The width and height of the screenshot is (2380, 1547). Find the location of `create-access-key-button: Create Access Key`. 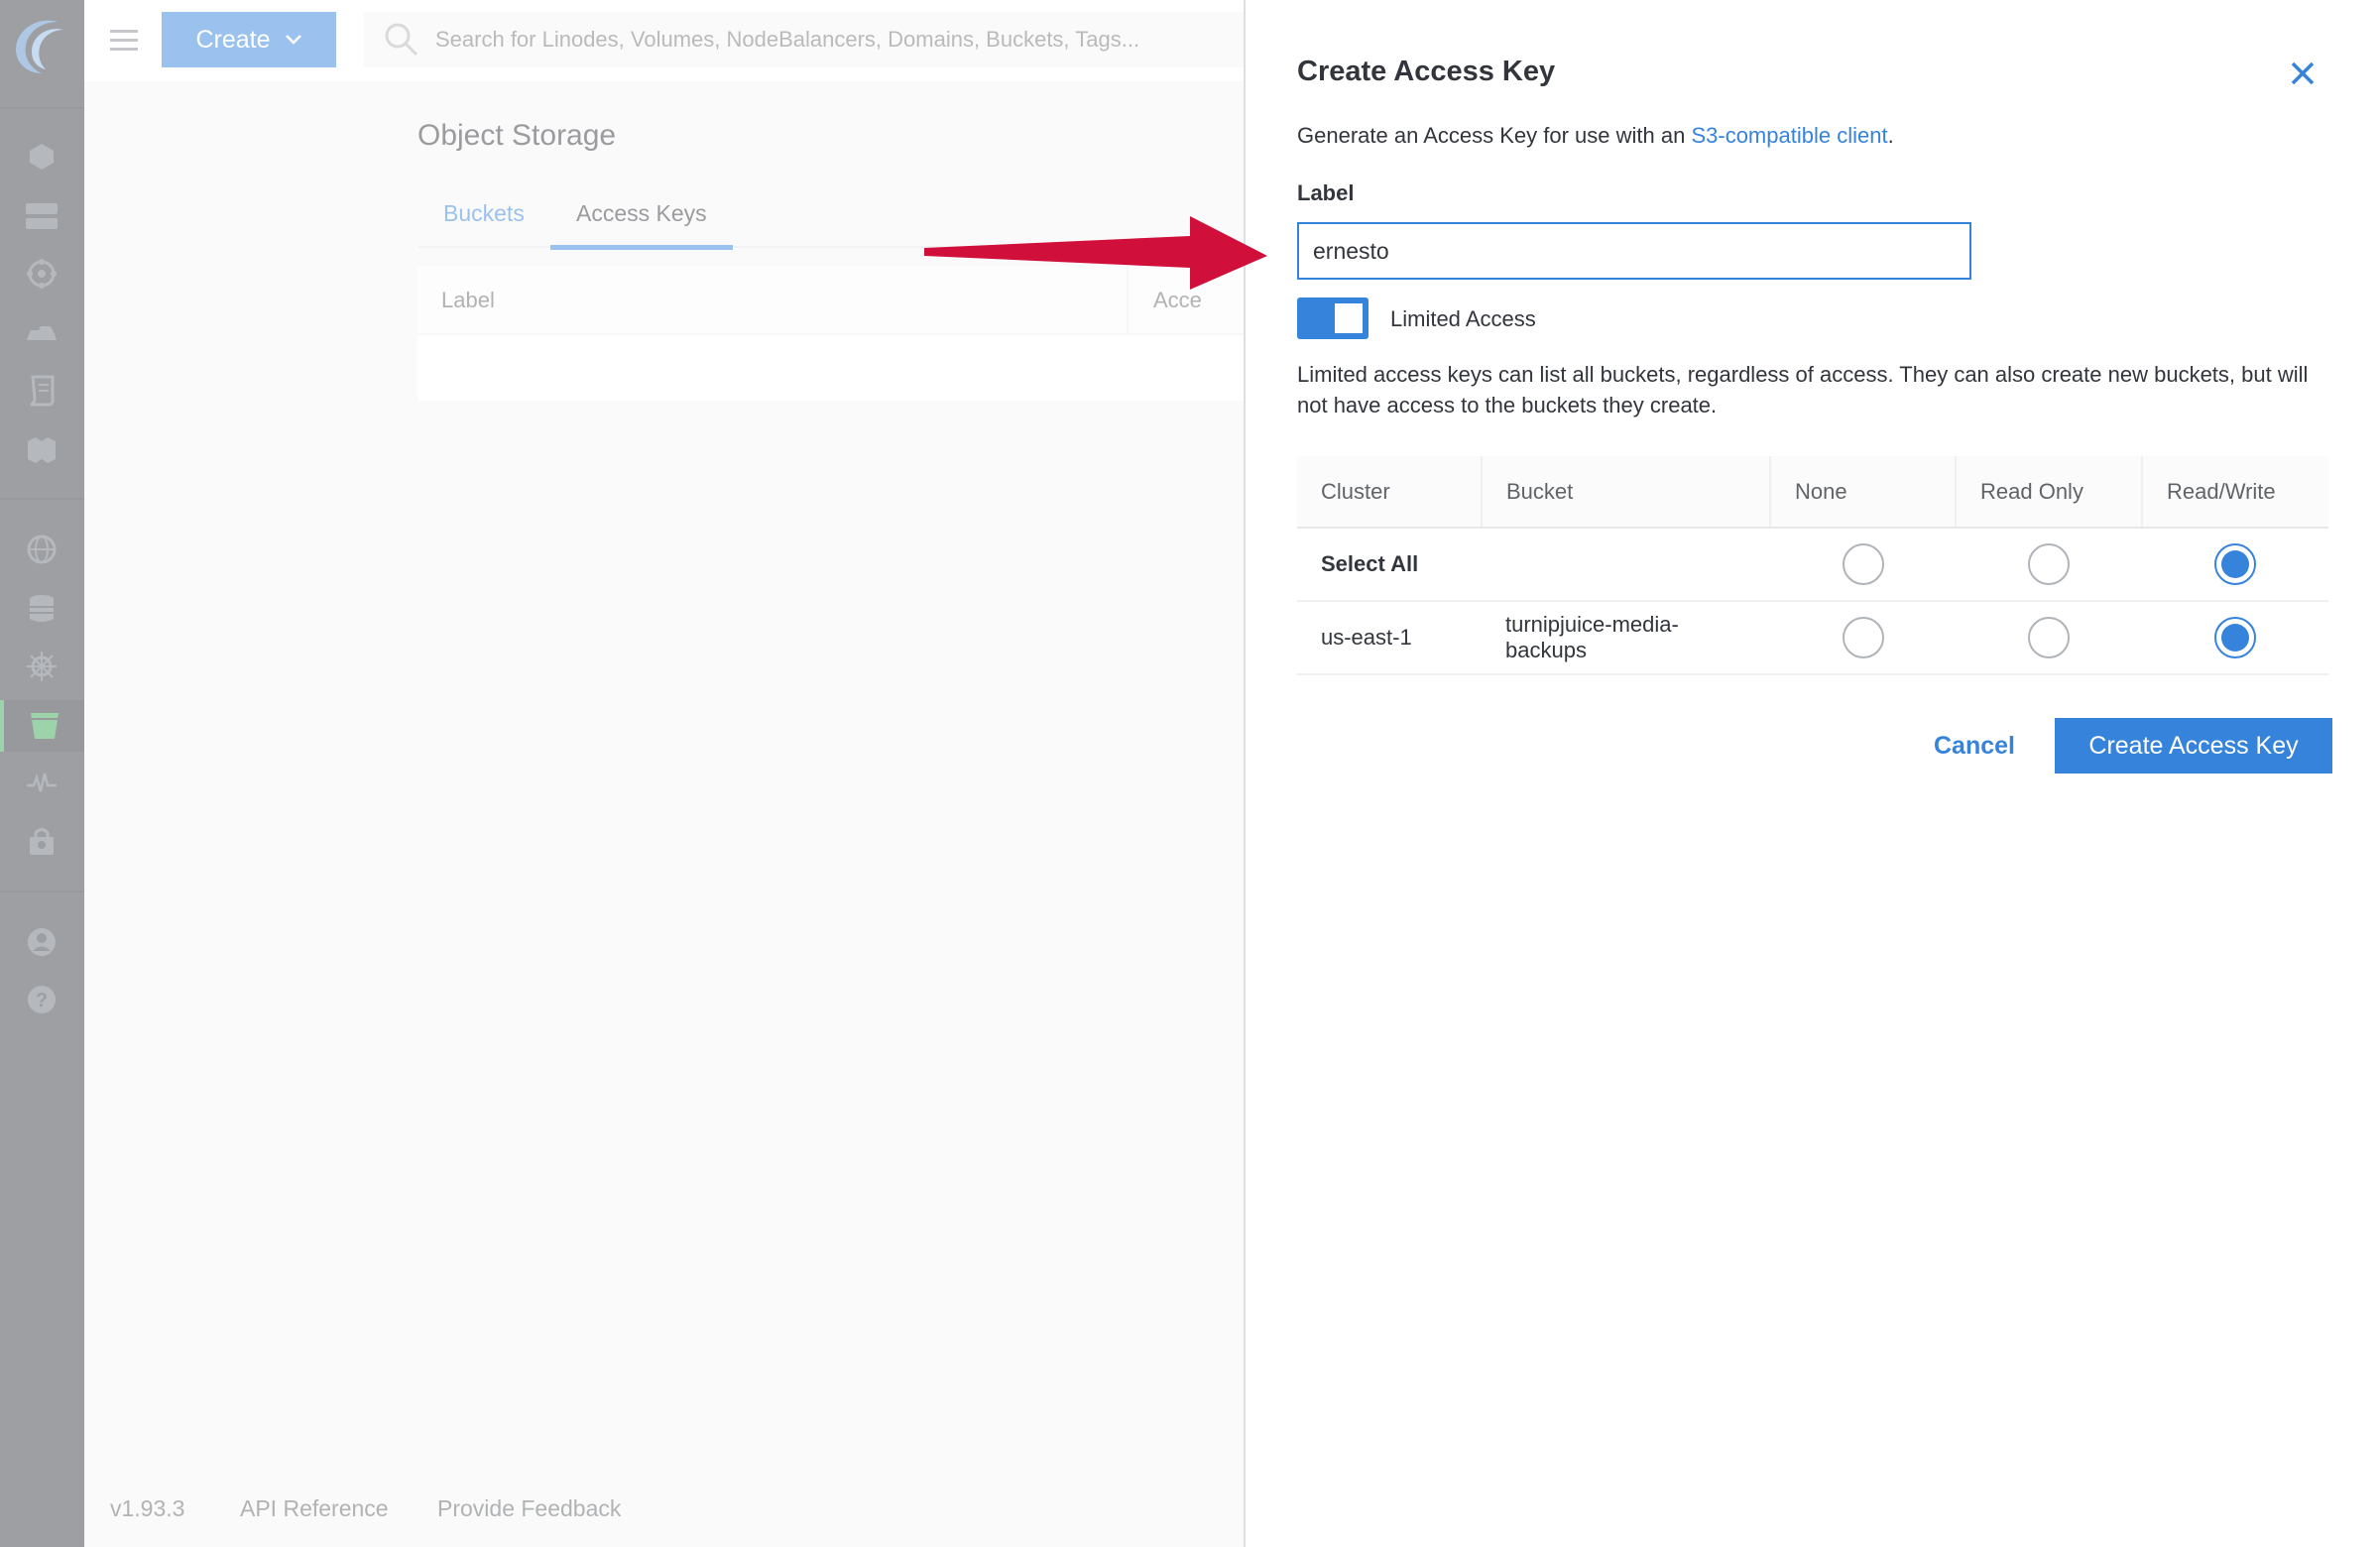

create-access-key-button: Create Access Key is located at coordinates (2193, 746).